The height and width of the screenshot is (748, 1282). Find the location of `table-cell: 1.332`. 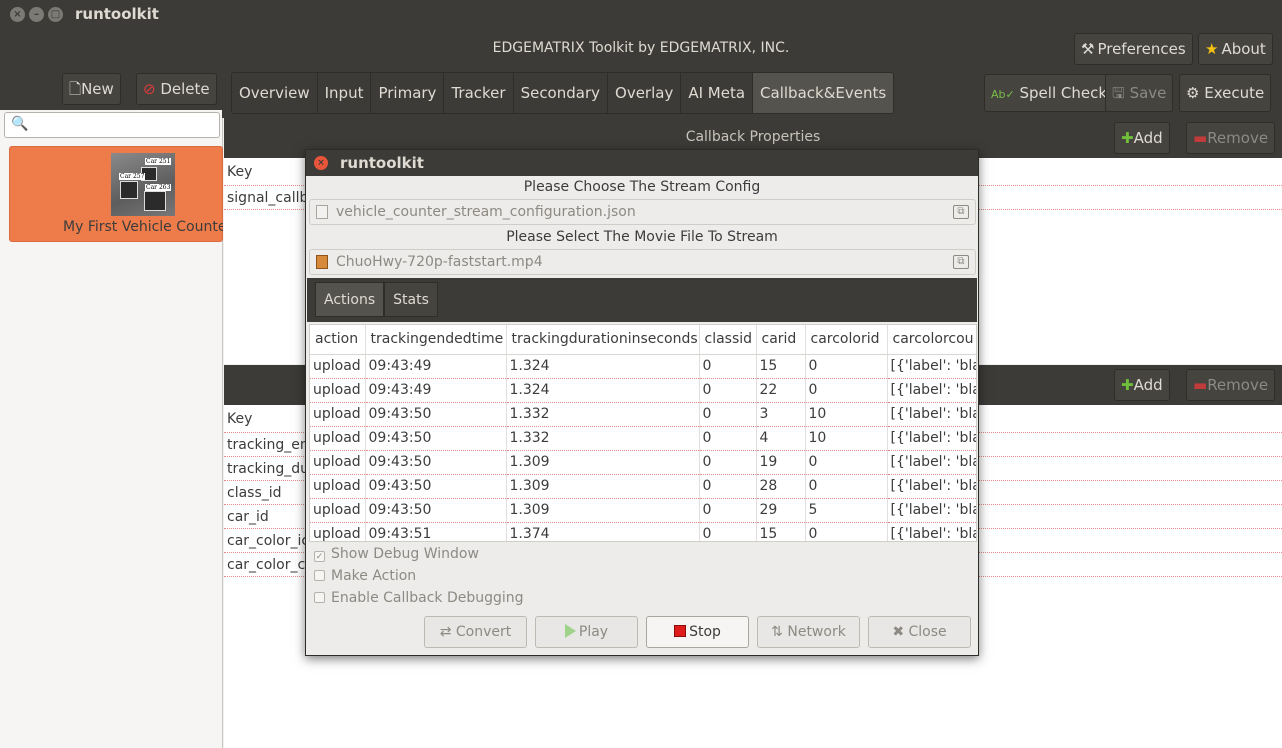

table-cell: 1.332 is located at coordinates (603, 438).